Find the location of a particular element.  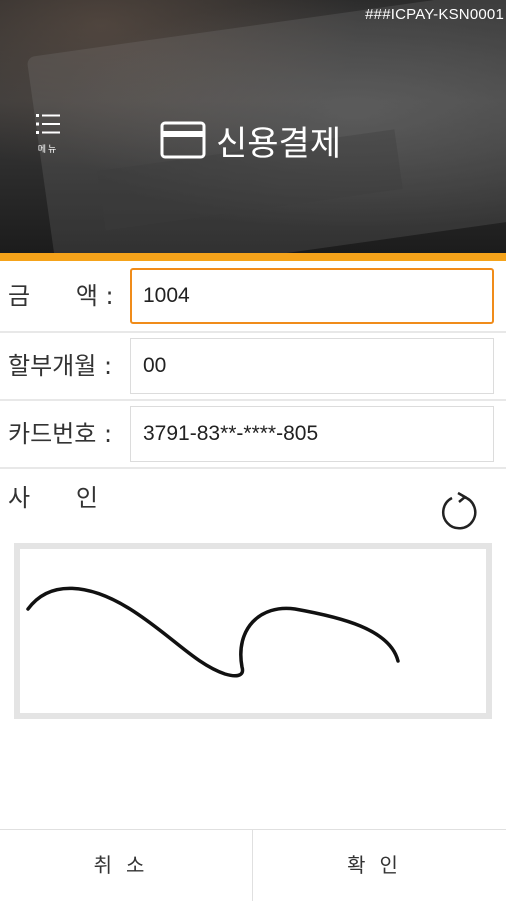

installment-label: 할부개월 : is located at coordinates (60, 366).